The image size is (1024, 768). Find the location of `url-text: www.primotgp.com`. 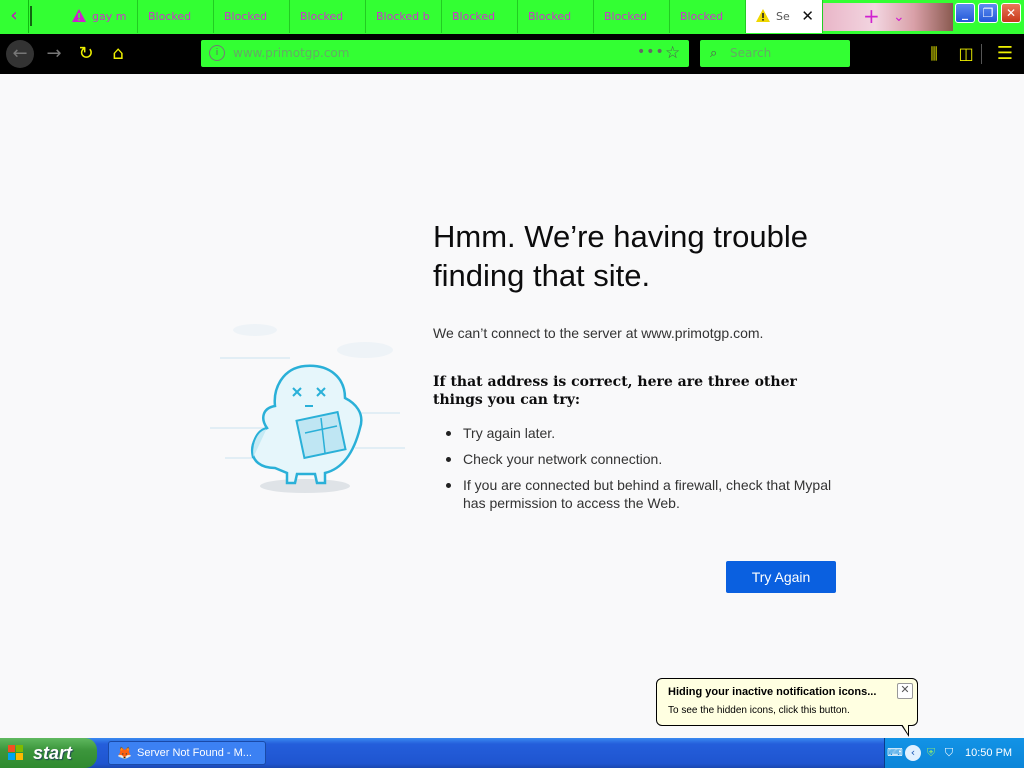

url-text: www.primotgp.com is located at coordinates (291, 53).